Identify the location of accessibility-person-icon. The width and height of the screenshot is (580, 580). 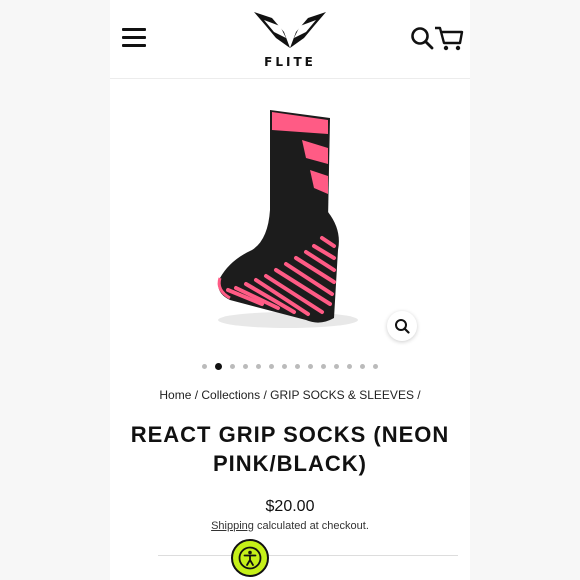
(250, 558).